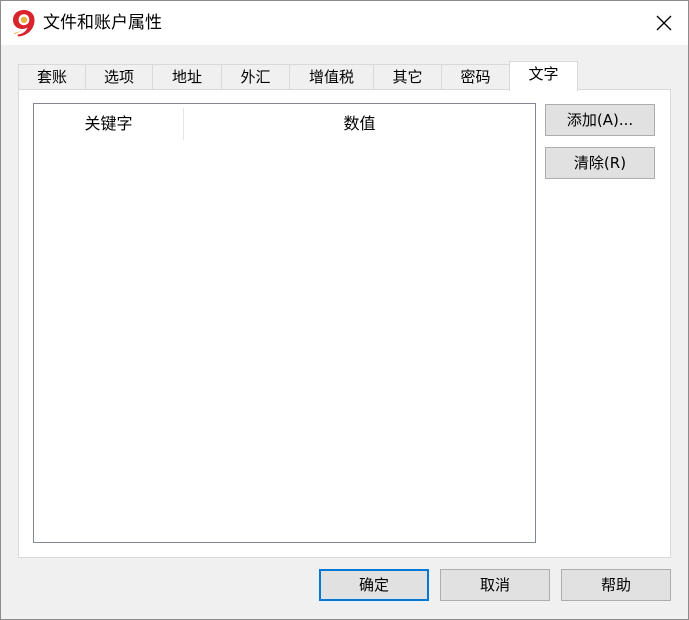 Image resolution: width=689 pixels, height=620 pixels. I want to click on cancel-button: 取消, so click(495, 585).